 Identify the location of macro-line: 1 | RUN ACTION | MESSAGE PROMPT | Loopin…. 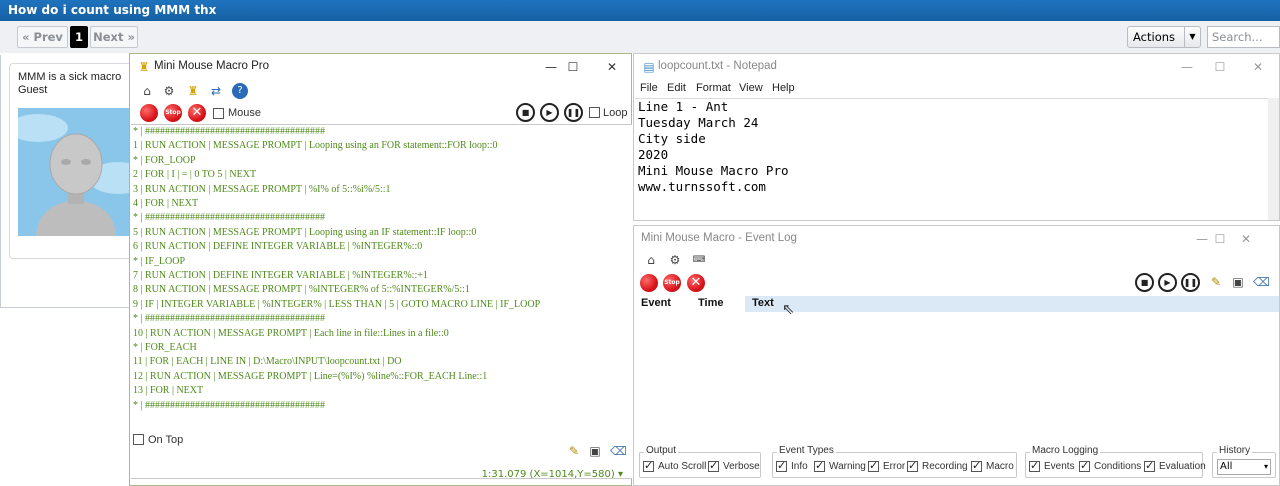
(315, 145).